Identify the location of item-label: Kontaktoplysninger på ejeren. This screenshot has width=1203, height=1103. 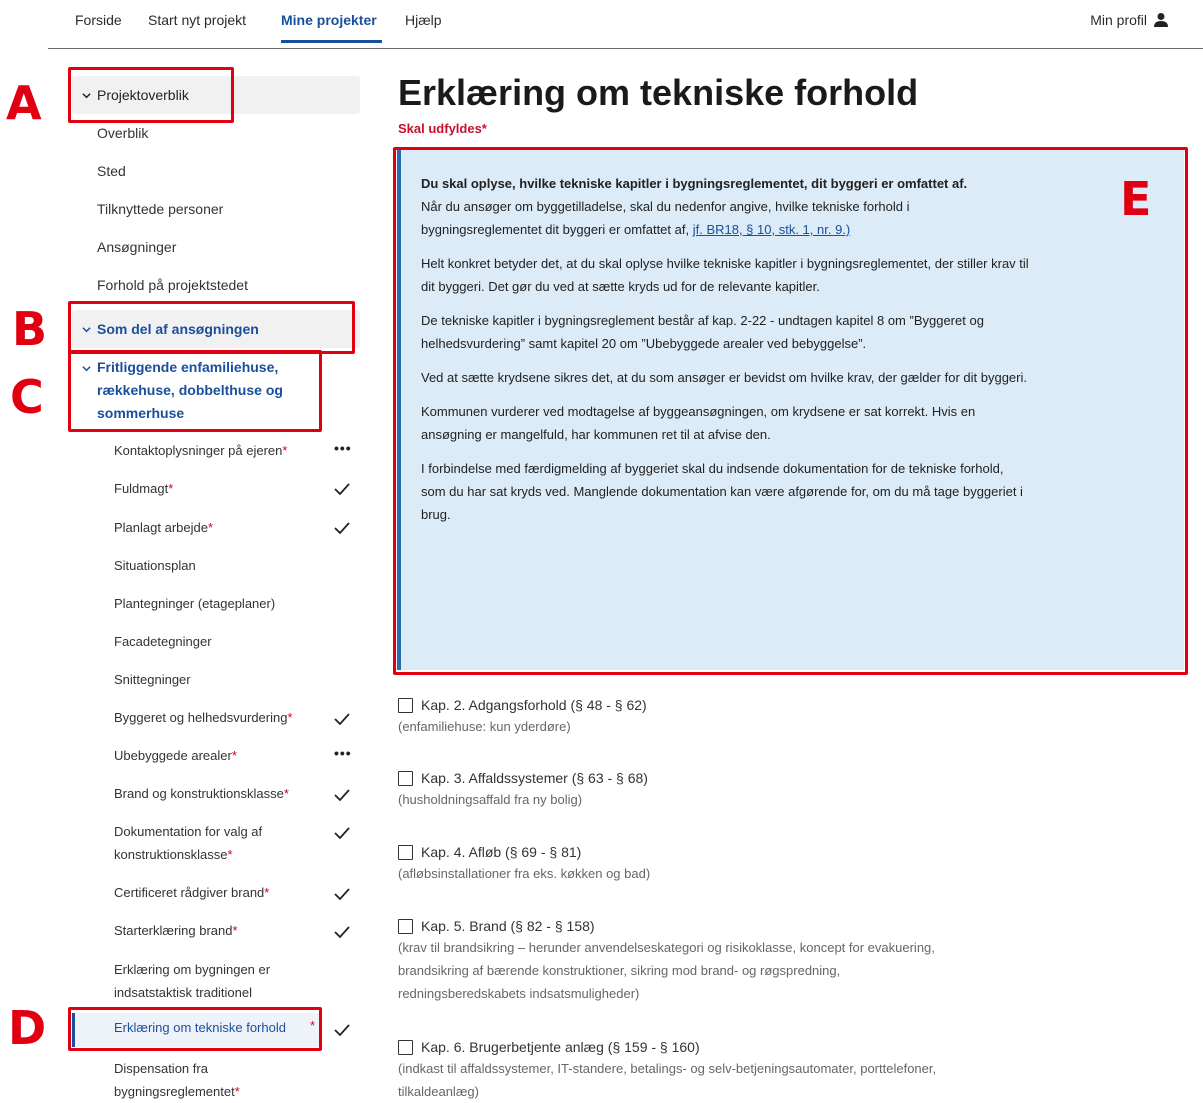
(198, 450).